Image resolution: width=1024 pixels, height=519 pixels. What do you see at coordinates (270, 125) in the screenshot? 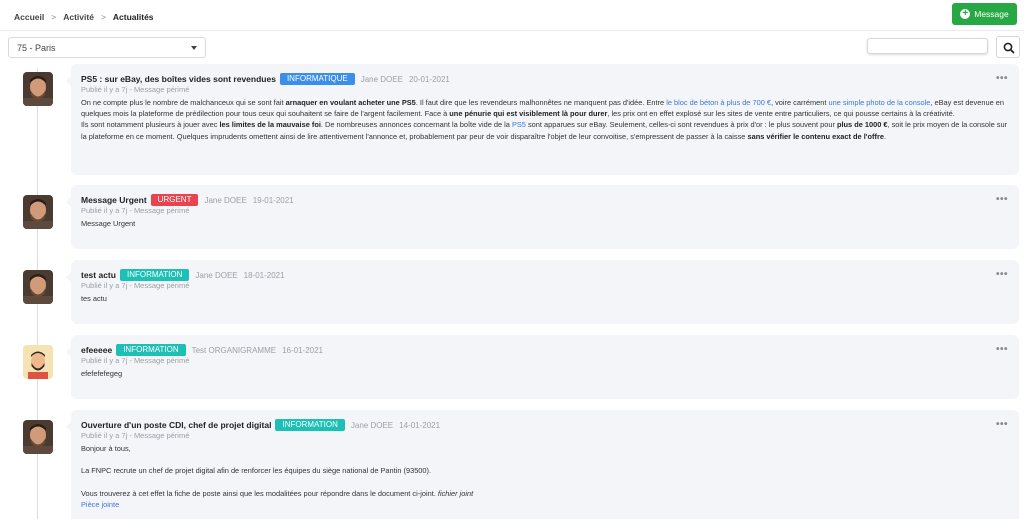
I see `bold-text: les limites de la mauvaise foi` at bounding box center [270, 125].